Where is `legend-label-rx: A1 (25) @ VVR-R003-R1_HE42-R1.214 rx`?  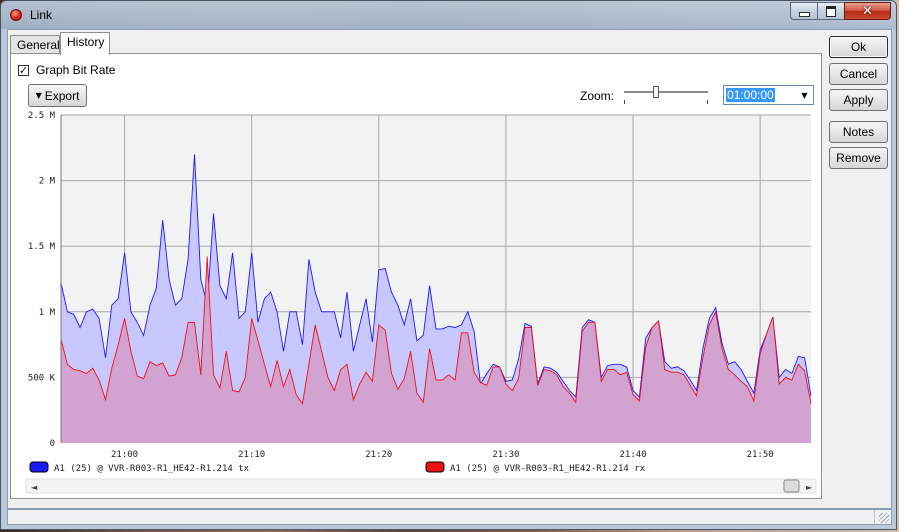 legend-label-rx: A1 (25) @ VVR-R003-R1_HE42-R1.214 rx is located at coordinates (548, 469).